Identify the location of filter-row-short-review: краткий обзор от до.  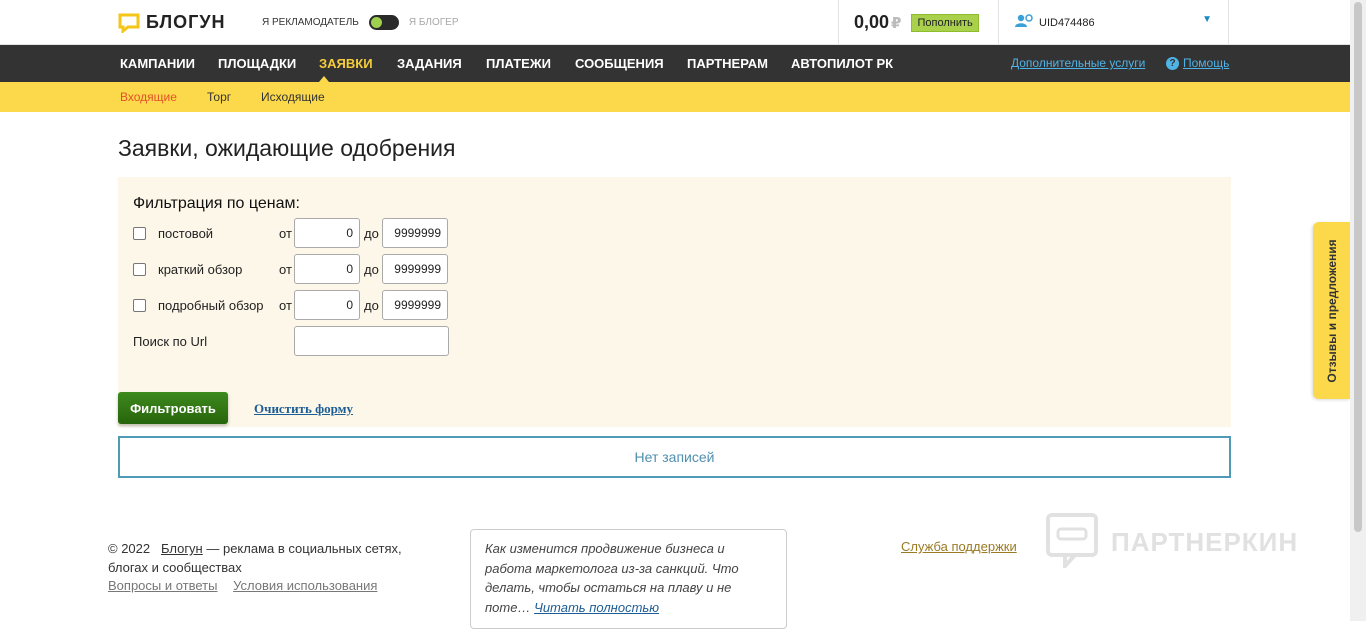
(298, 269).